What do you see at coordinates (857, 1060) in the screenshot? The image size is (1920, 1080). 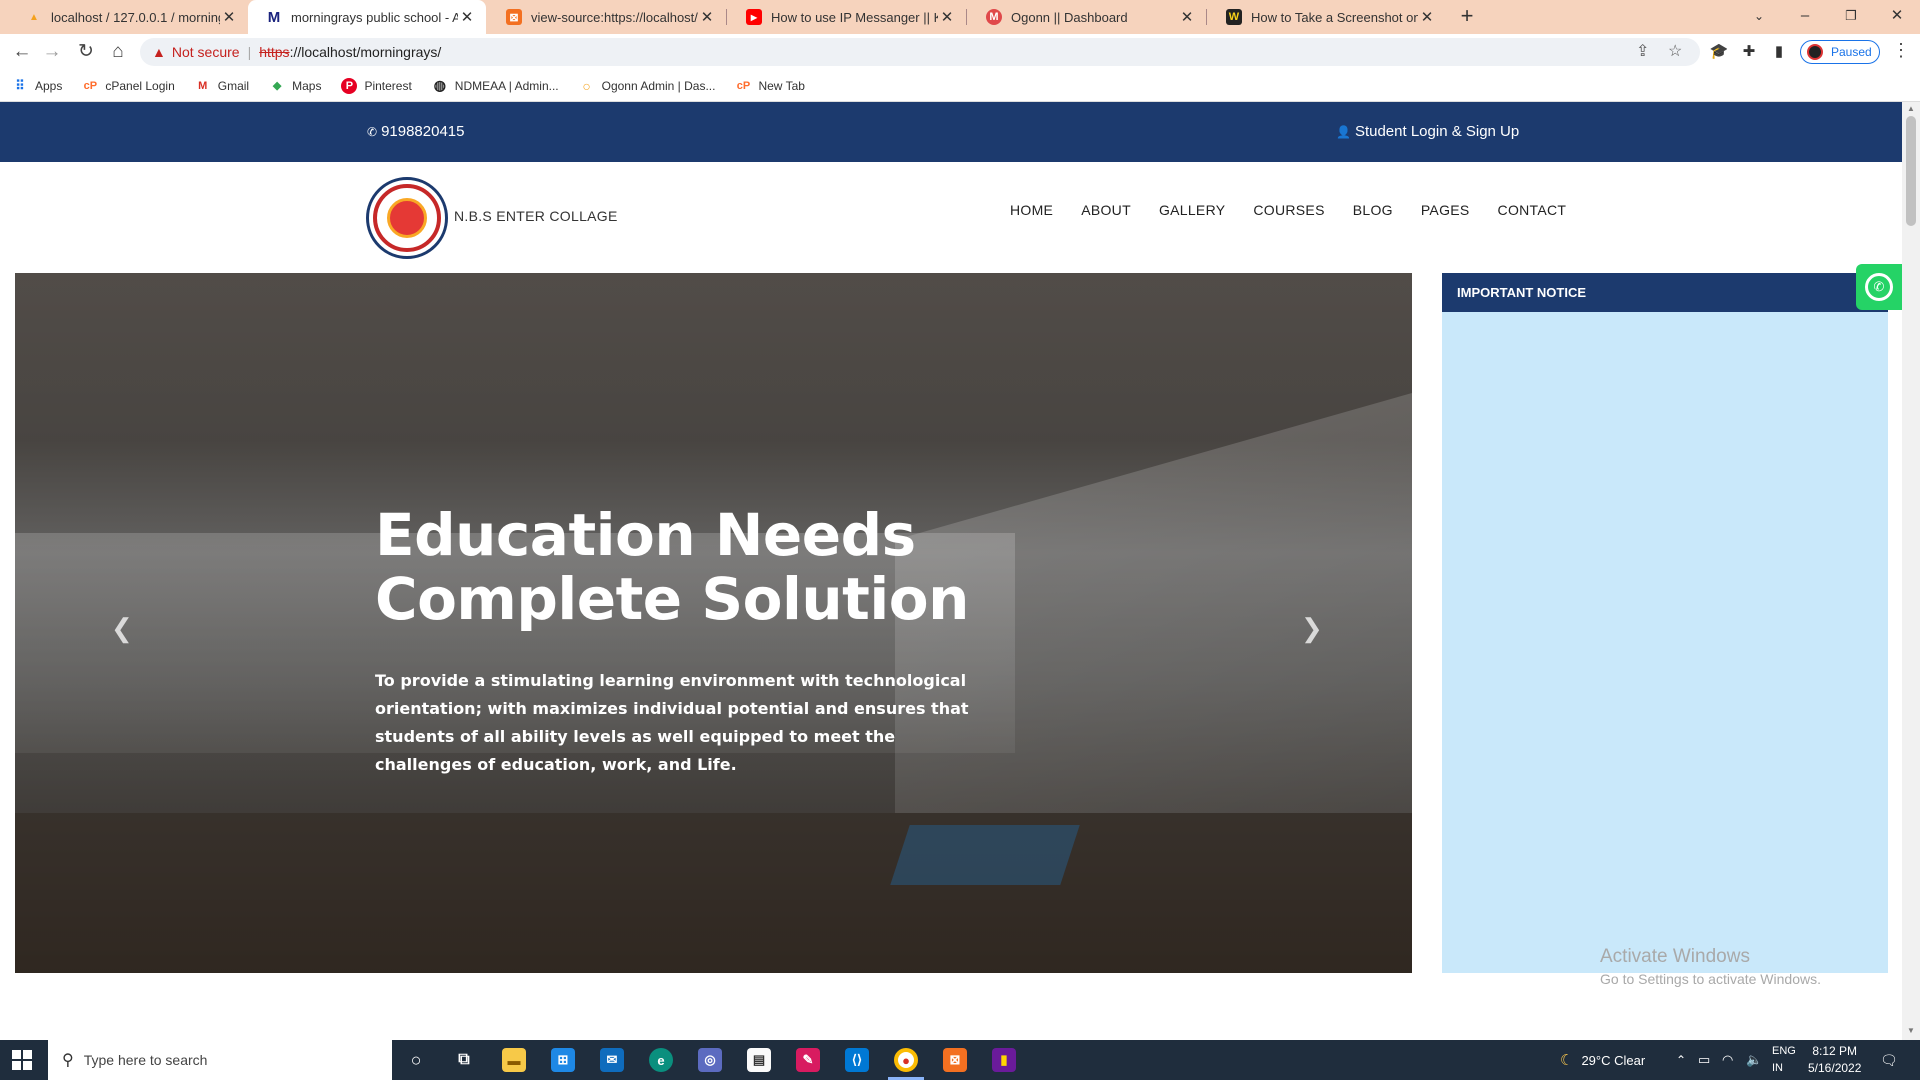 I see `vscode-icon: ⟨⟩` at bounding box center [857, 1060].